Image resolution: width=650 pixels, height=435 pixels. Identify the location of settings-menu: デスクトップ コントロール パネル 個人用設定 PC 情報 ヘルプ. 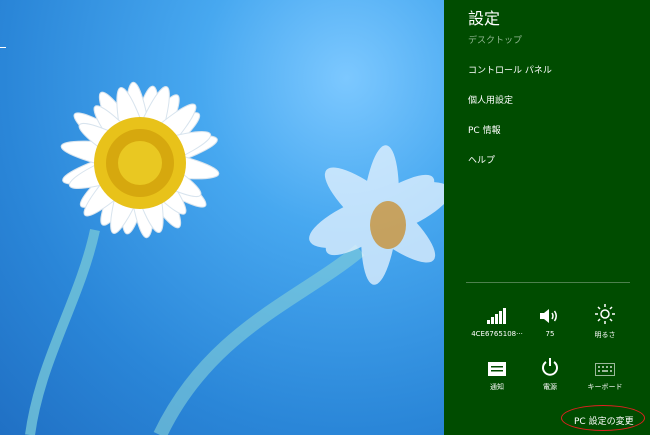
(510, 110).